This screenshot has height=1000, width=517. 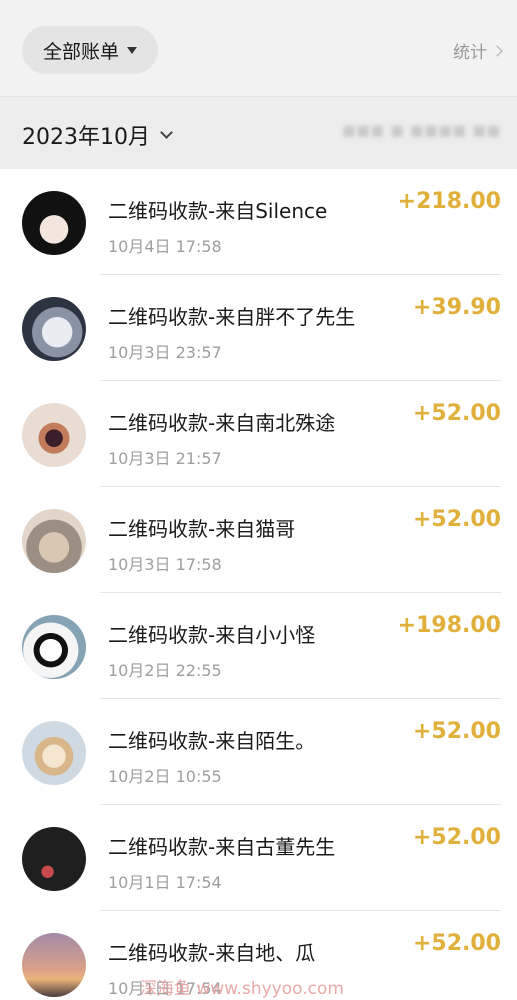 What do you see at coordinates (449, 201) in the screenshot?
I see `transaction-amount: +218.00` at bounding box center [449, 201].